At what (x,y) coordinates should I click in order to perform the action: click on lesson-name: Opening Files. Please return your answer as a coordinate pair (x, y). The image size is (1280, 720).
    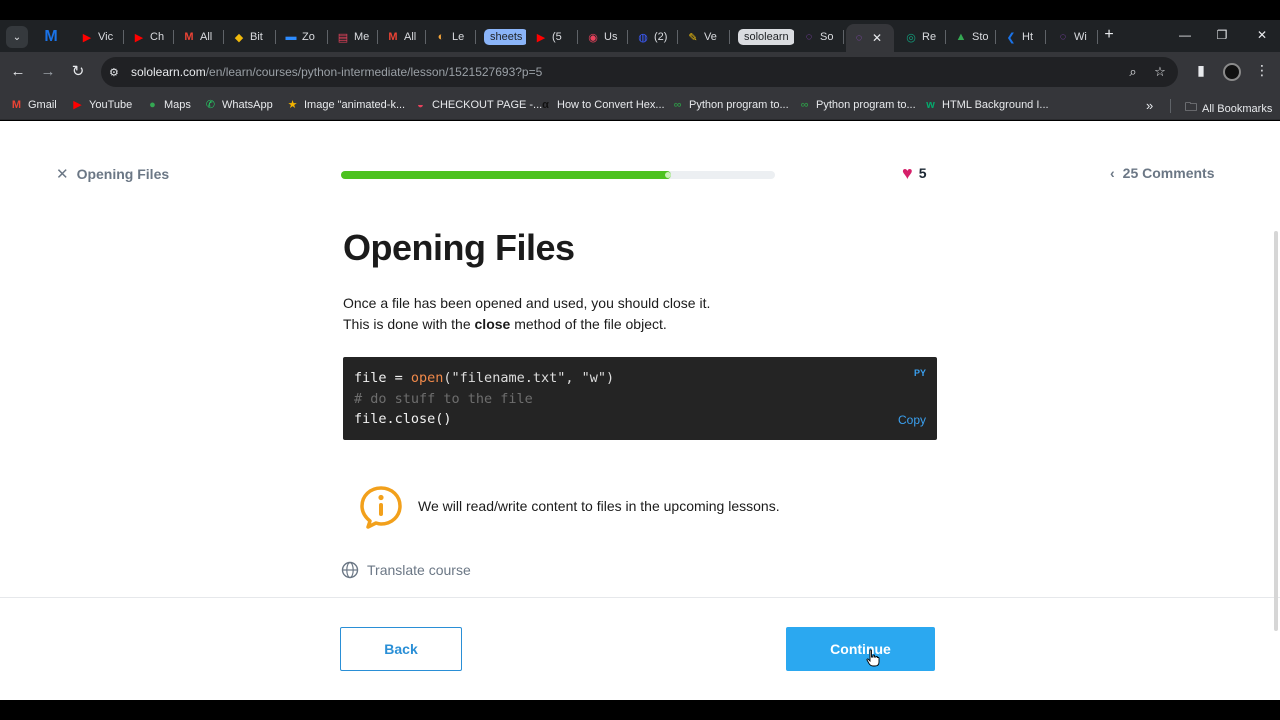
    Looking at the image, I should click on (123, 174).